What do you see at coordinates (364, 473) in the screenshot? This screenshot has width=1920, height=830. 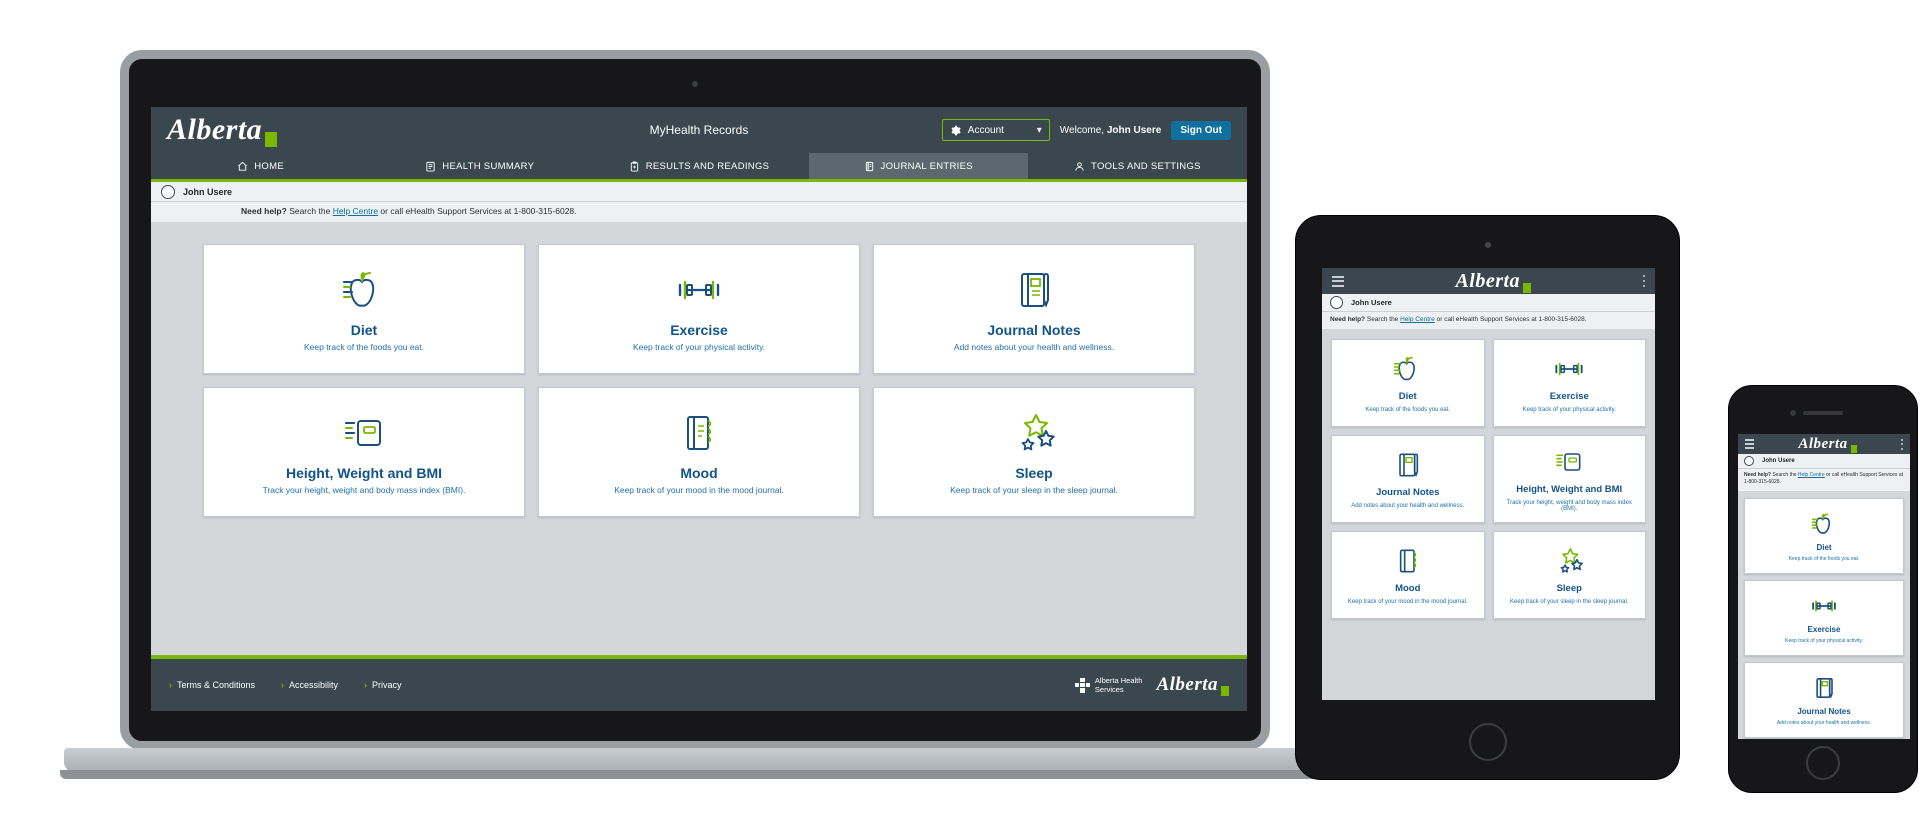 I see `card-title-bmi: Height, Weight and BMI` at bounding box center [364, 473].